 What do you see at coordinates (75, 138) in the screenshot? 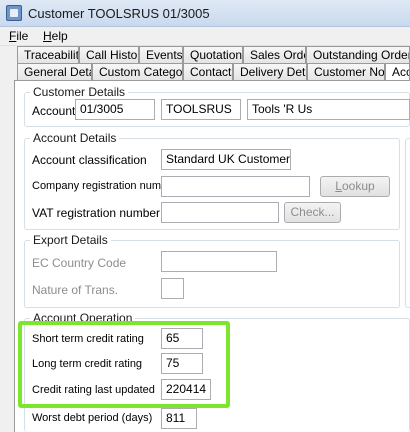
I see `account-details-title: Account Details` at bounding box center [75, 138].